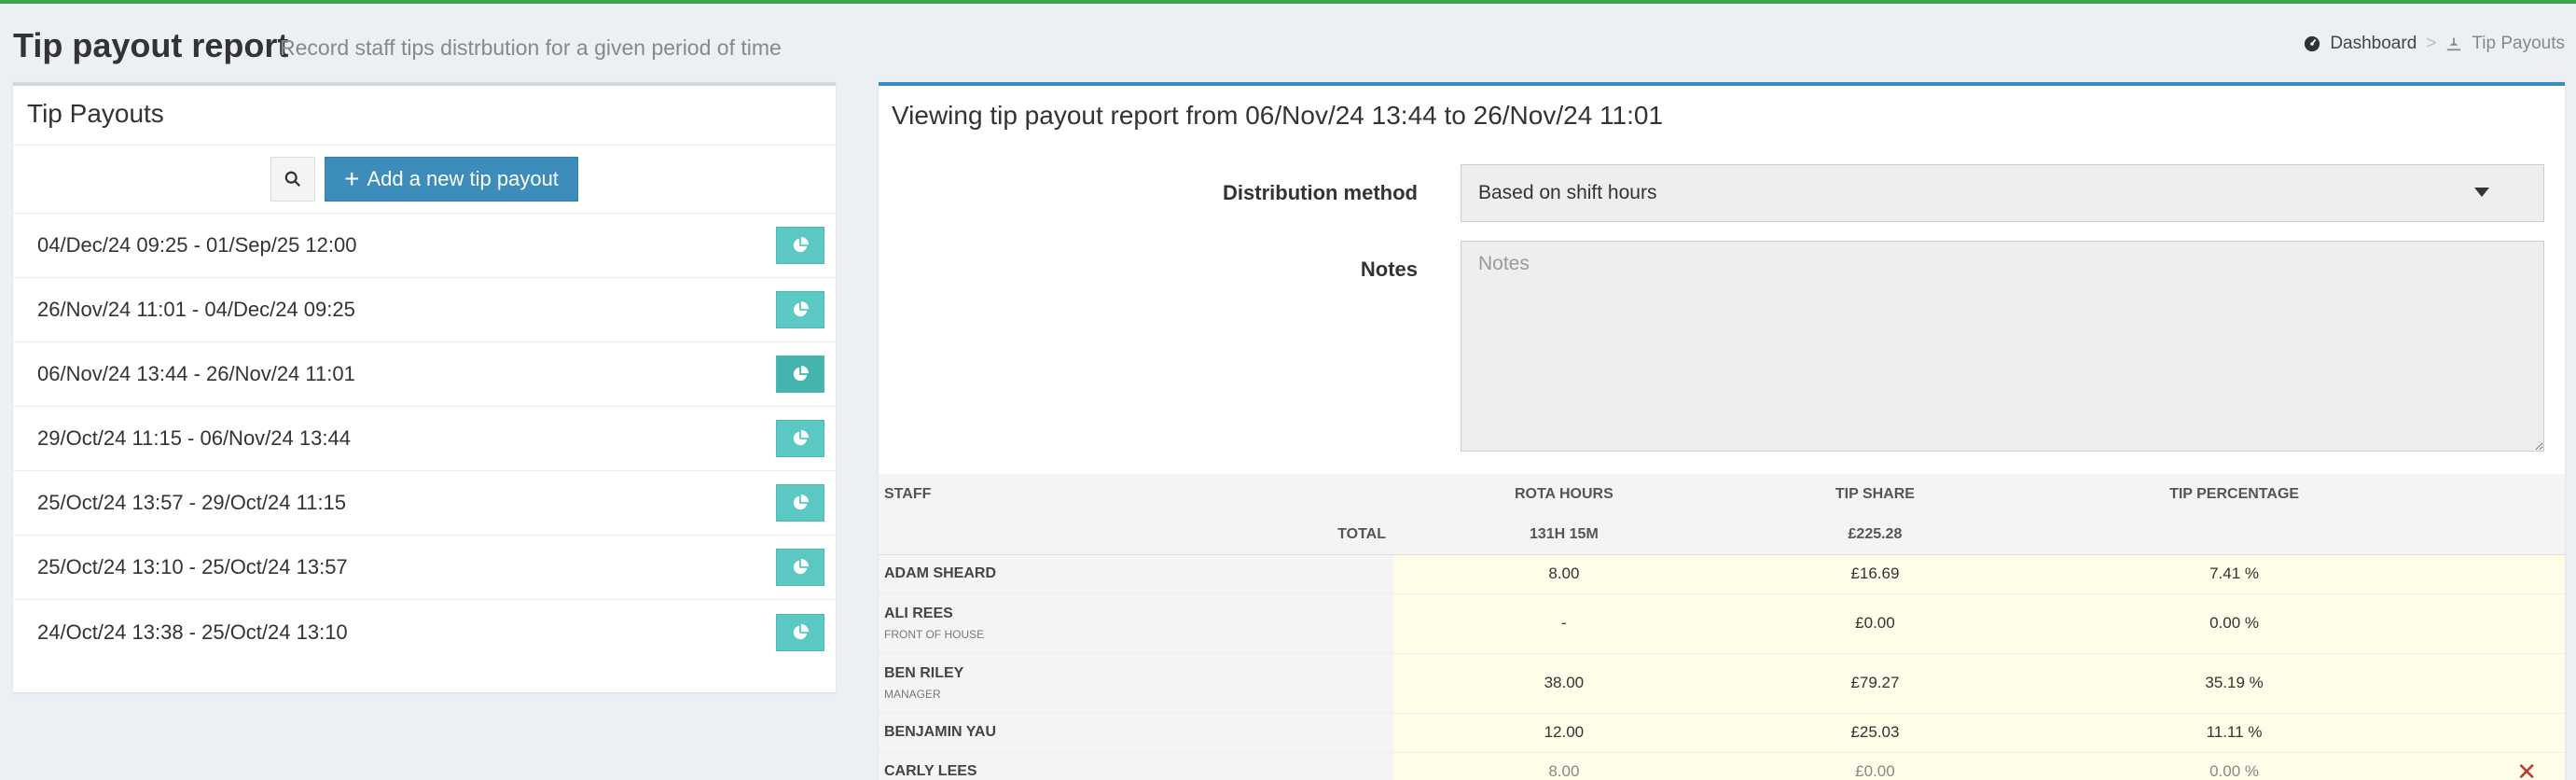 The width and height of the screenshot is (2576, 780). Describe the element at coordinates (1389, 269) in the screenshot. I see `notes-label: Notes` at that location.